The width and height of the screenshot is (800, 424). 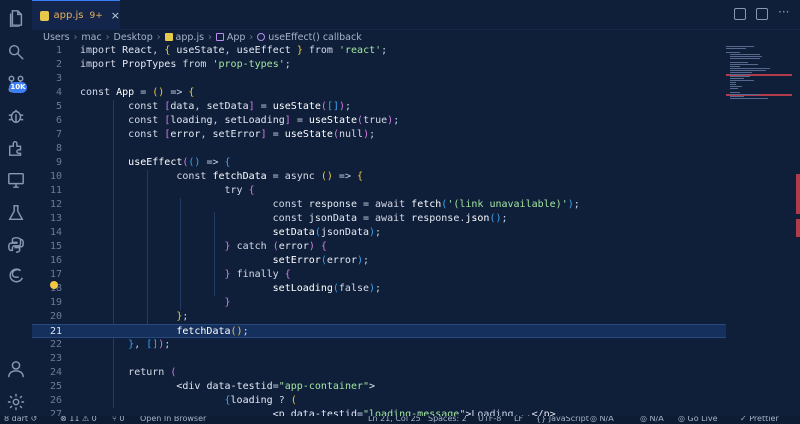 What do you see at coordinates (149, 344) in the screenshot?
I see `code-text: }, []);` at bounding box center [149, 344].